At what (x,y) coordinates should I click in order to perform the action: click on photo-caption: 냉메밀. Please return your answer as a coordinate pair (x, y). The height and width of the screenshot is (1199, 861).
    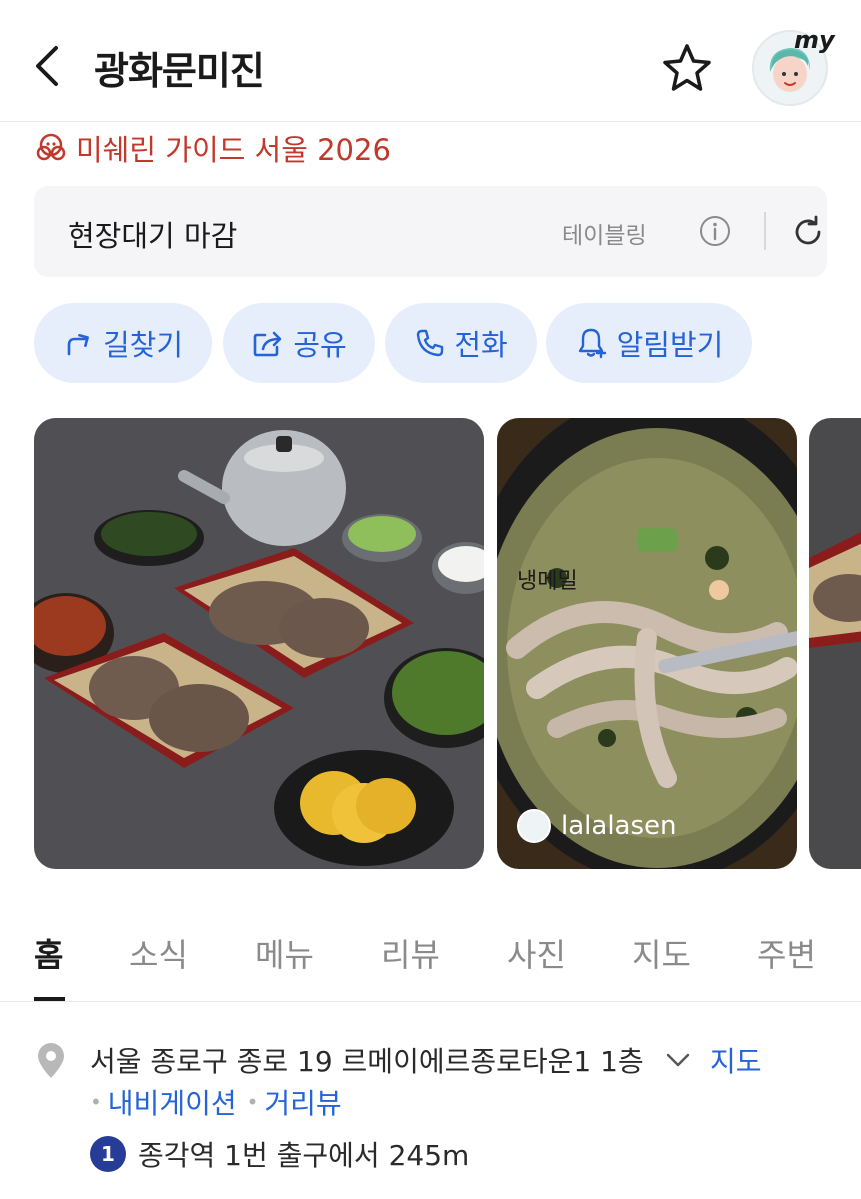
    Looking at the image, I should click on (547, 581).